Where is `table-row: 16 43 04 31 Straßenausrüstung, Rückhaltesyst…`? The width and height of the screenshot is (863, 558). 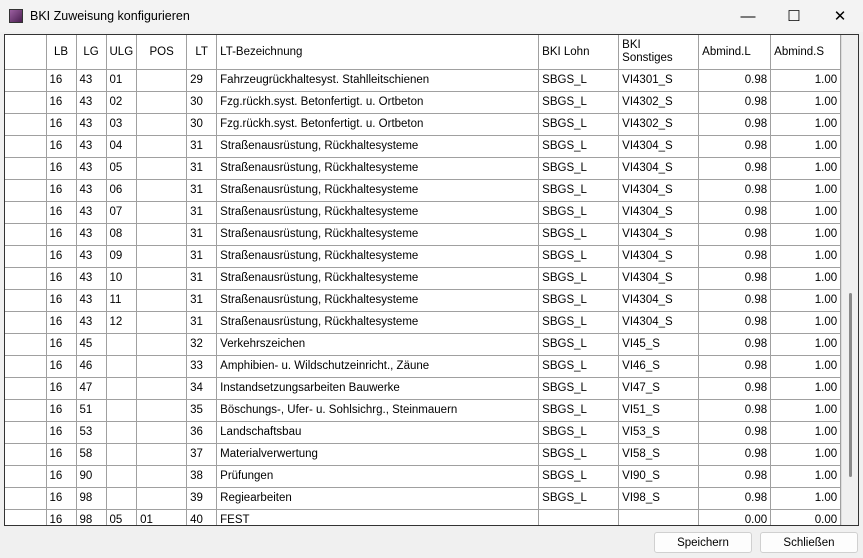
table-row: 16 43 04 31 Straßenausrüstung, Rückhaltesyst… is located at coordinates (423, 146).